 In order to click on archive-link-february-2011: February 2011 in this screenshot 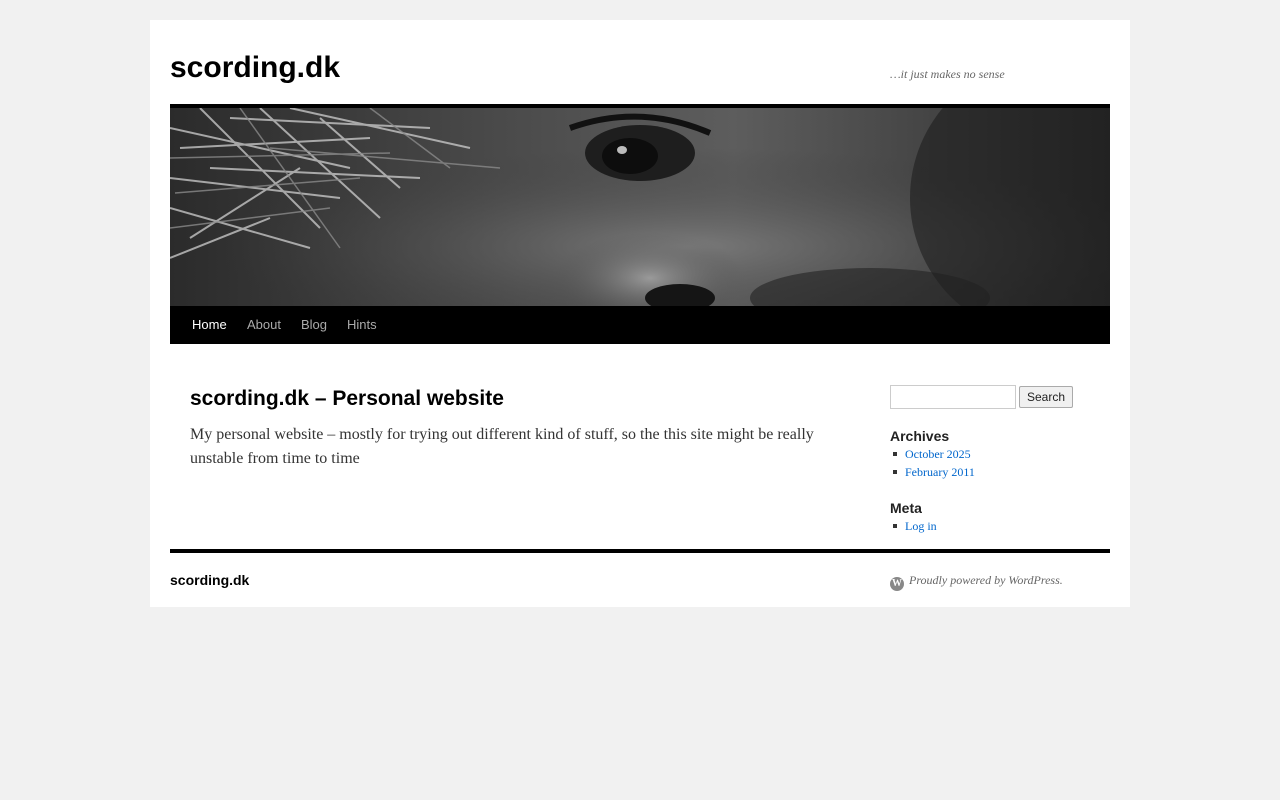, I will do `click(940, 472)`.